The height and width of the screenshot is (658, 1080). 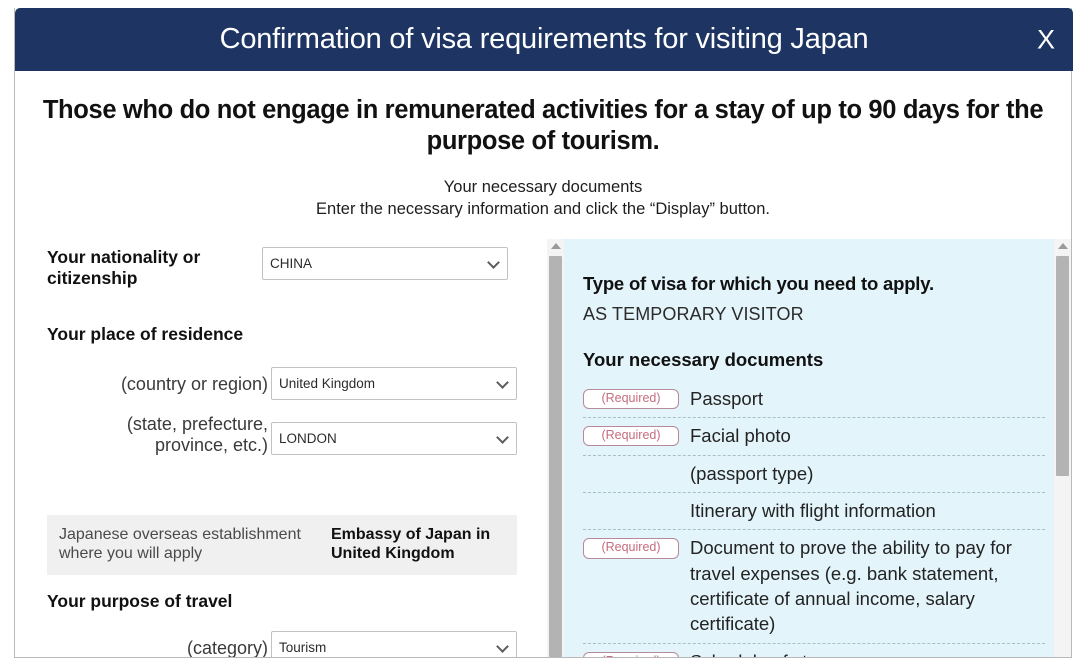 I want to click on document-label: Itinerary with flight information, so click(x=813, y=511).